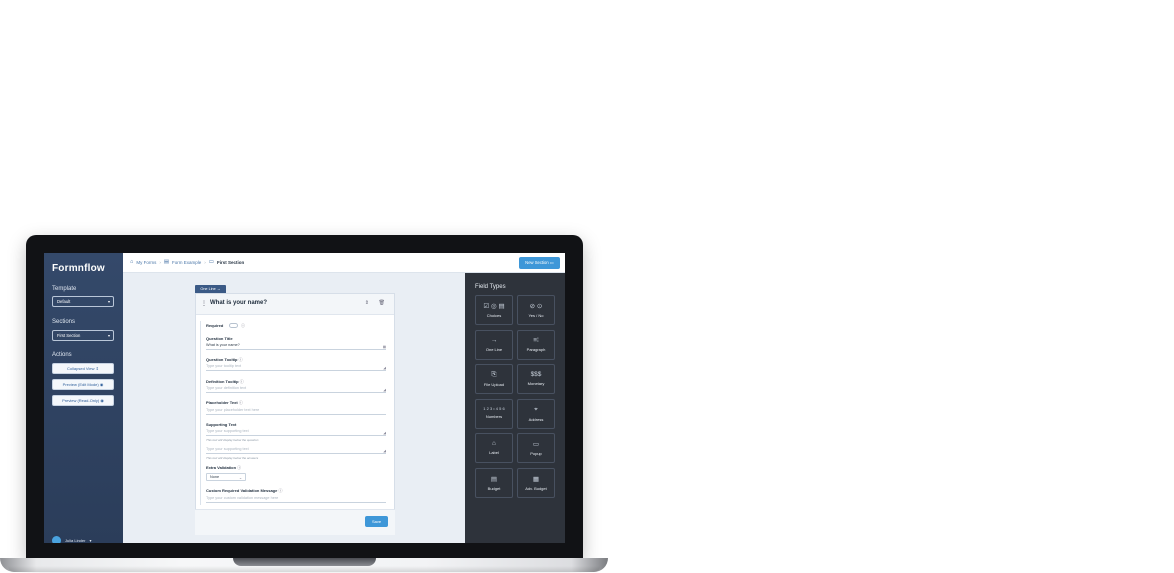  What do you see at coordinates (97, 368) in the screenshot?
I see `collapse-icon: ⇕` at bounding box center [97, 368].